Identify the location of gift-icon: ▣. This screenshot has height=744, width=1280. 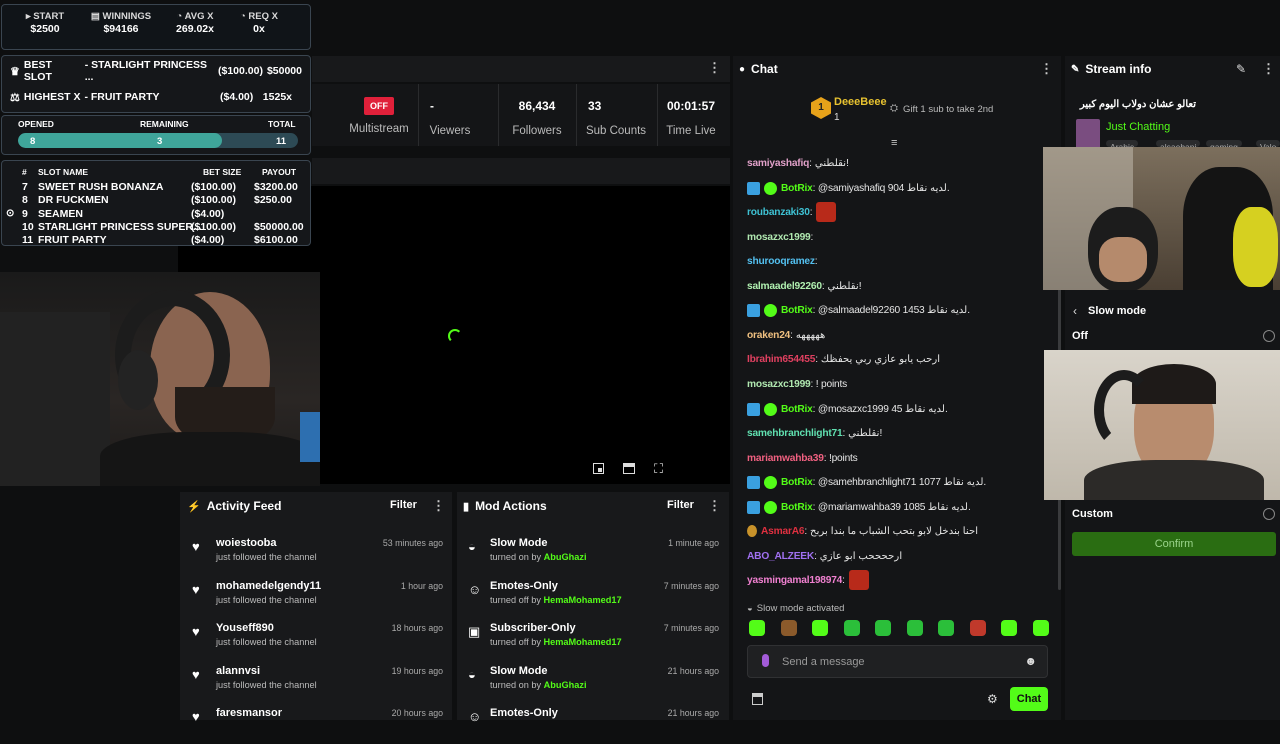
(474, 631).